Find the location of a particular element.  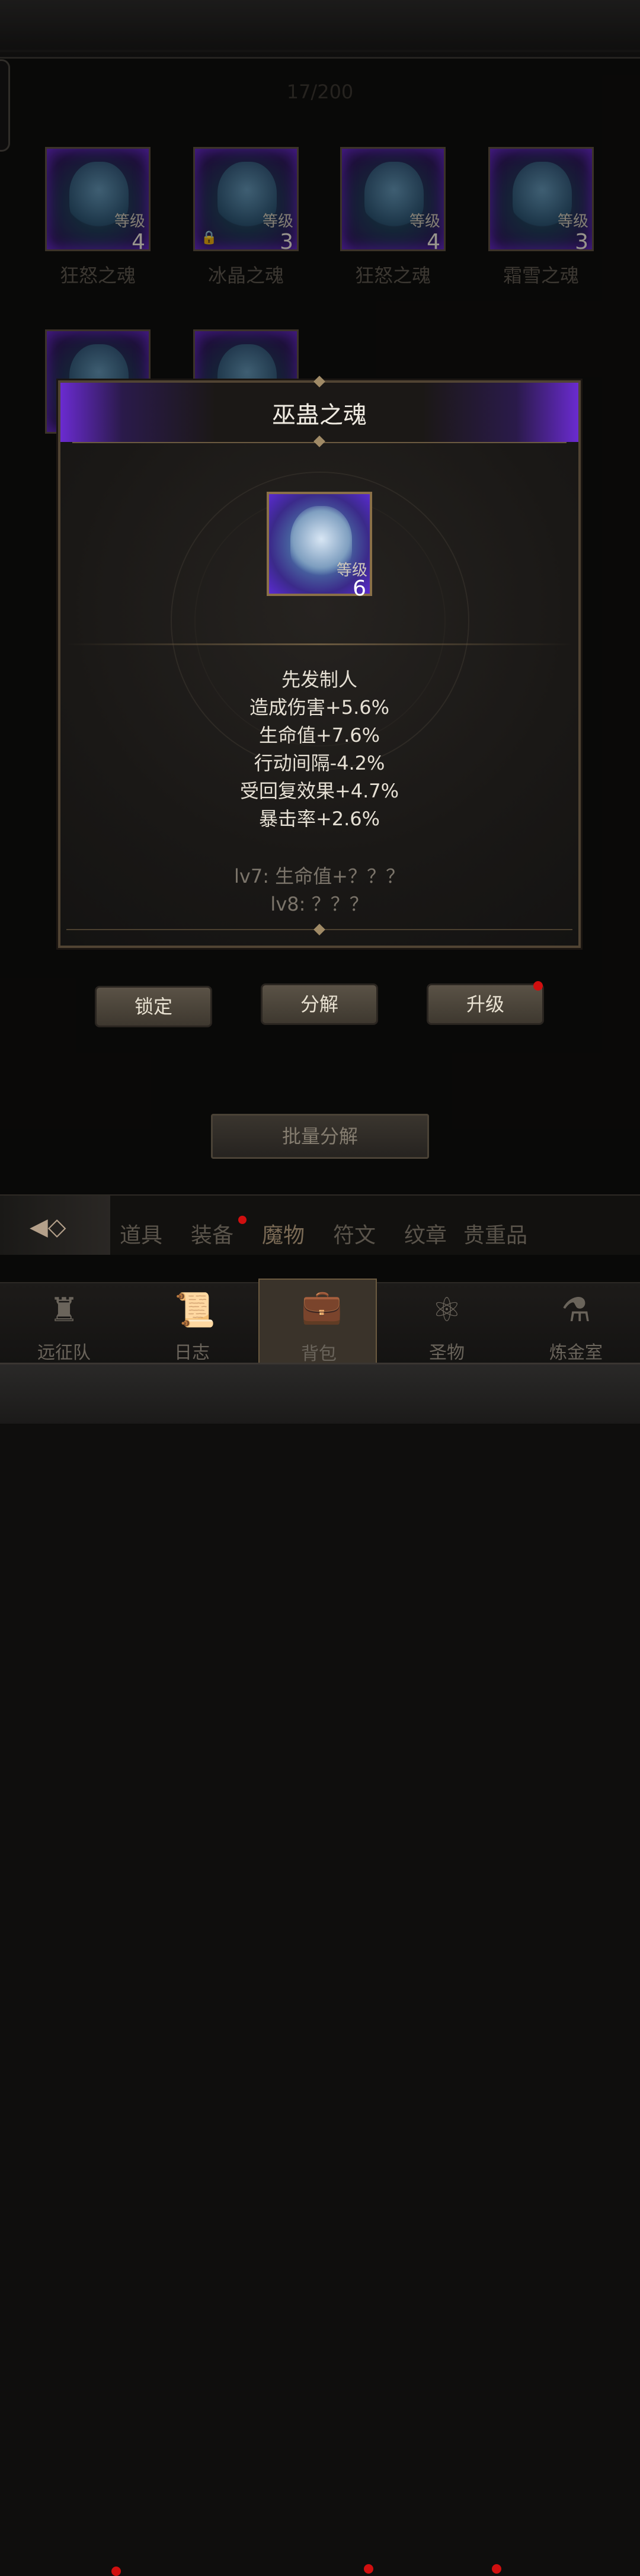

divider is located at coordinates (319, 644).